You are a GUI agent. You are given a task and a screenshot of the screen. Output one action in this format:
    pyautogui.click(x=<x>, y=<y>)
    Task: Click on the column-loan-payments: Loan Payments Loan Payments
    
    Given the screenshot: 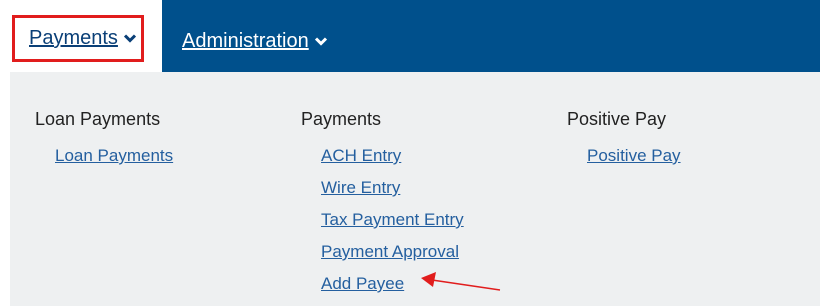 What is the action you would take?
    pyautogui.click(x=104, y=140)
    